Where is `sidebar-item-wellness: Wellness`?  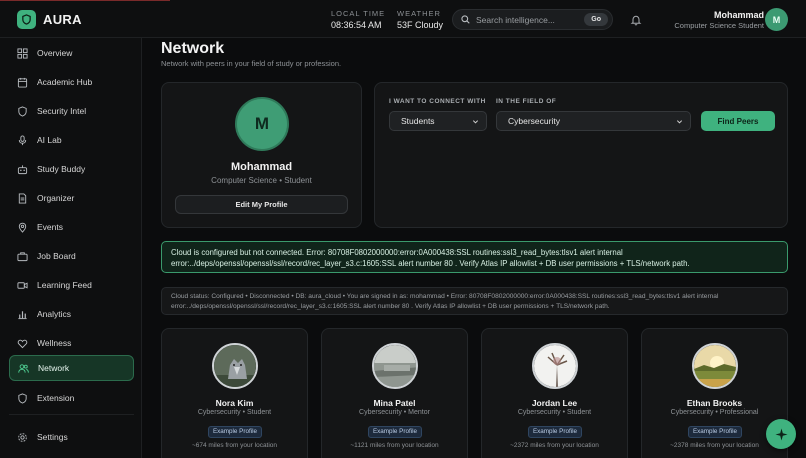
sidebar-item-wellness: Wellness is located at coordinates (71, 343).